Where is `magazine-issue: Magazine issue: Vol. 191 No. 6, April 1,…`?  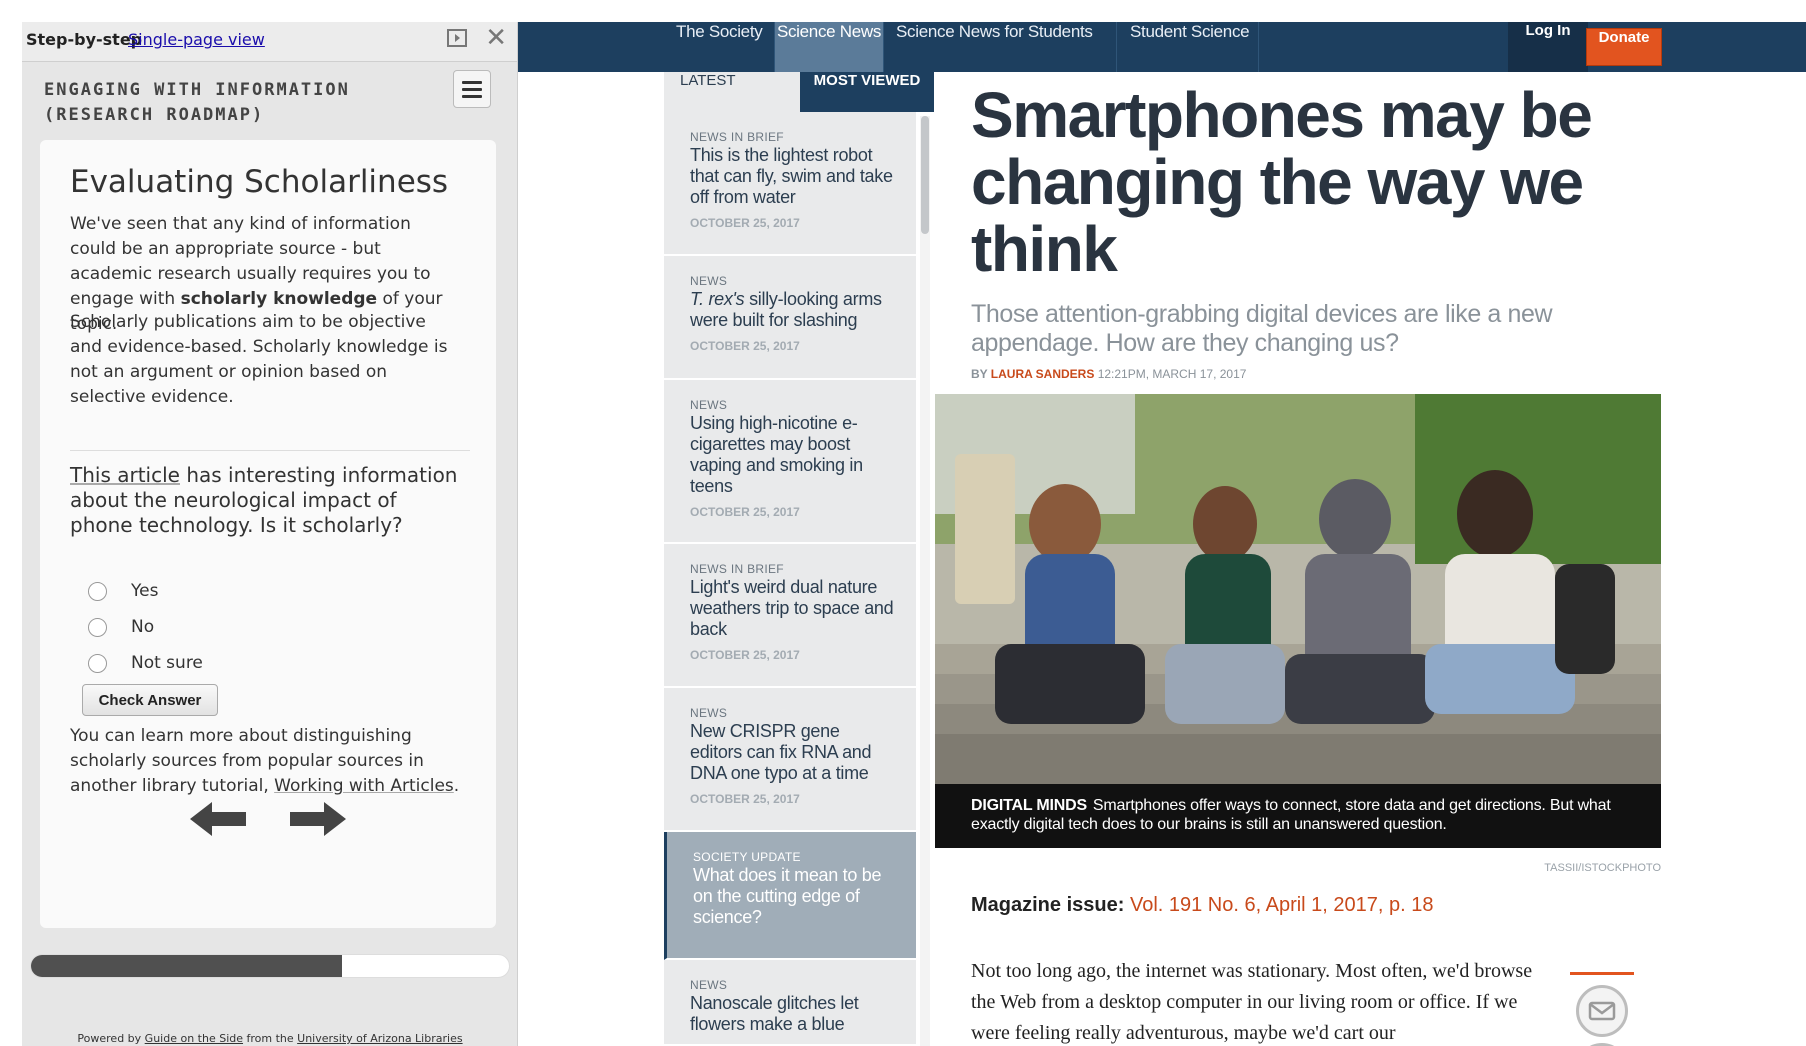
magazine-issue: Magazine issue: Vol. 191 No. 6, April 1,… is located at coordinates (1202, 905).